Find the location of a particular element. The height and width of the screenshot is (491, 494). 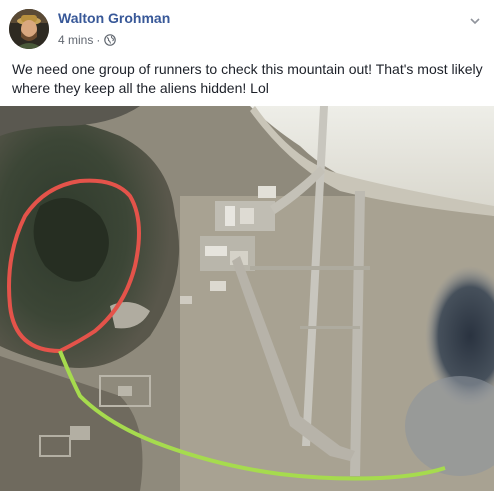

avatar is located at coordinates (29, 29).